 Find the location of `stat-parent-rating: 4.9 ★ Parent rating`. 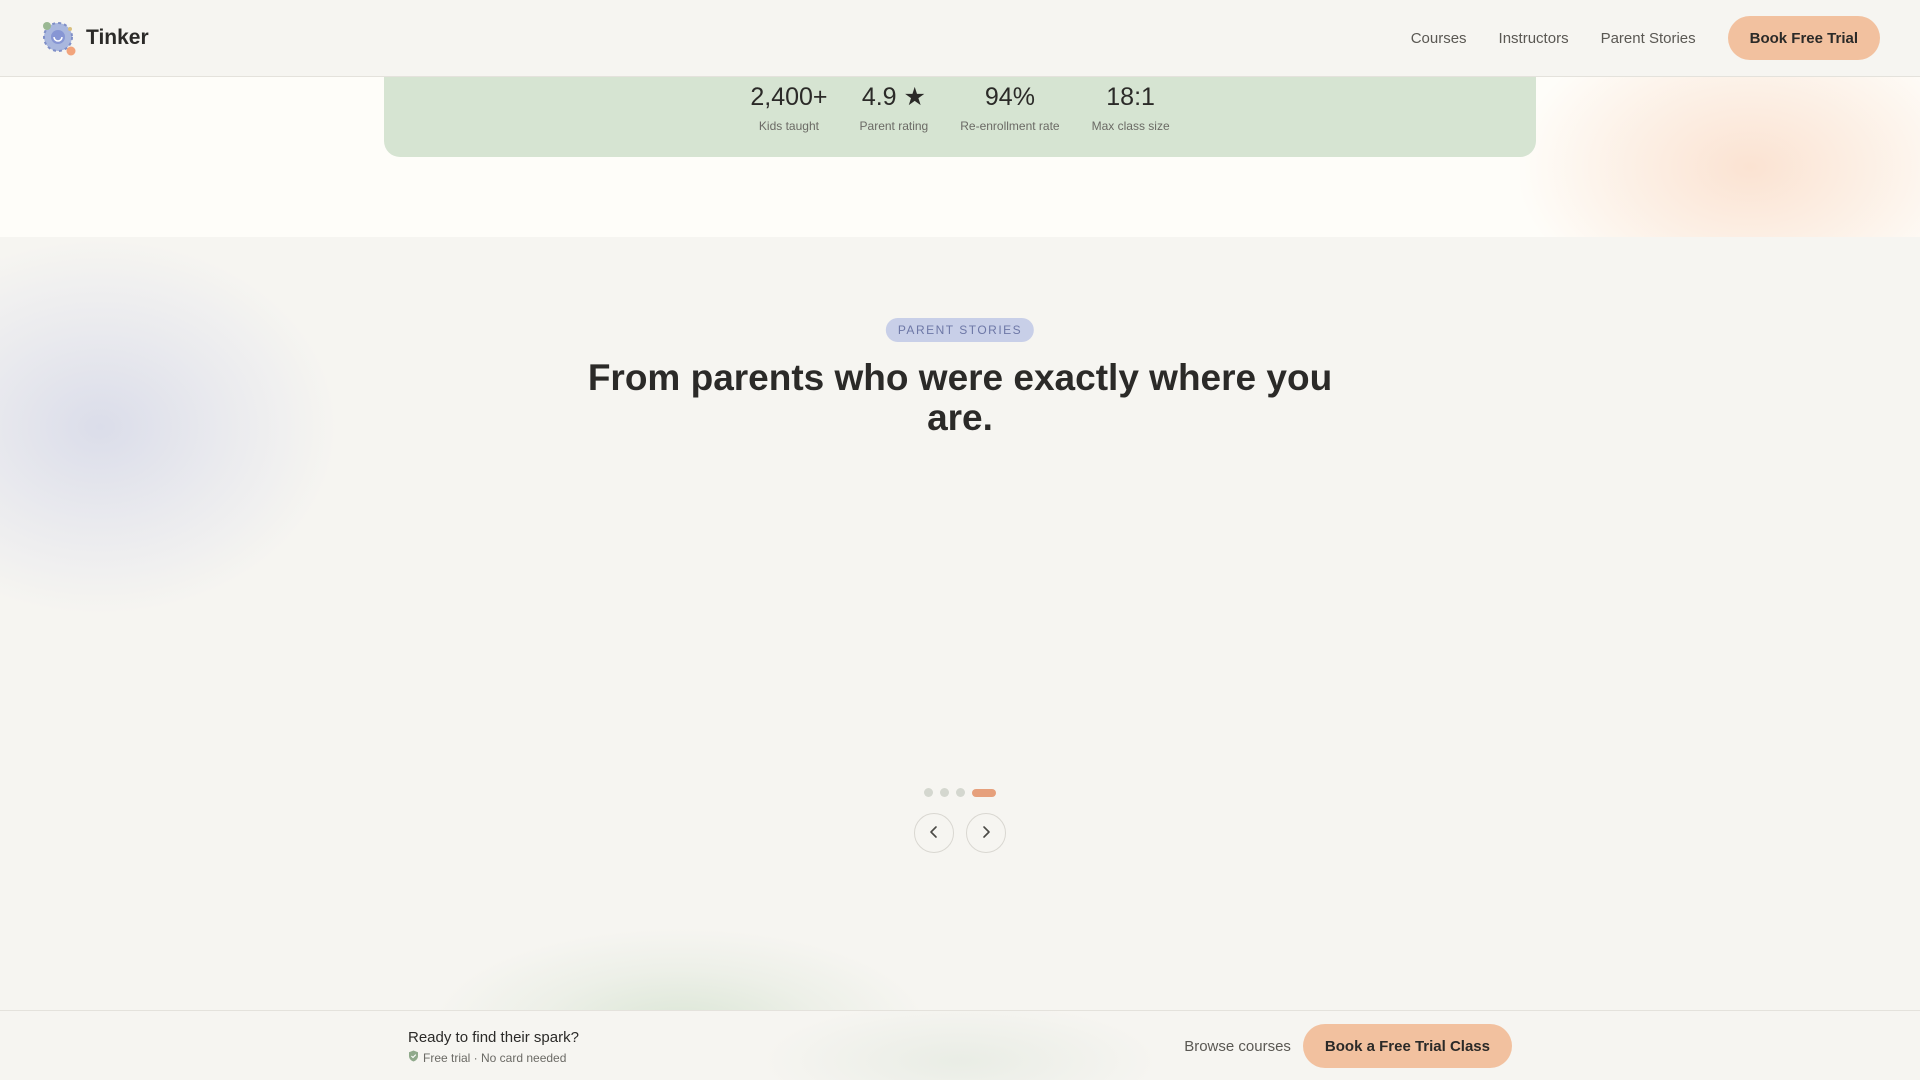

stat-parent-rating: 4.9 ★ Parent rating is located at coordinates (894, 119).